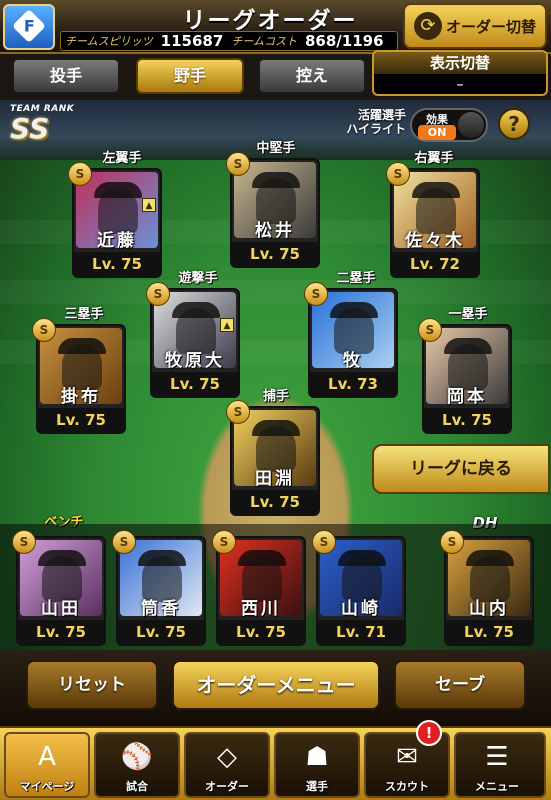  I want to click on display-switch-value: –, so click(460, 84).